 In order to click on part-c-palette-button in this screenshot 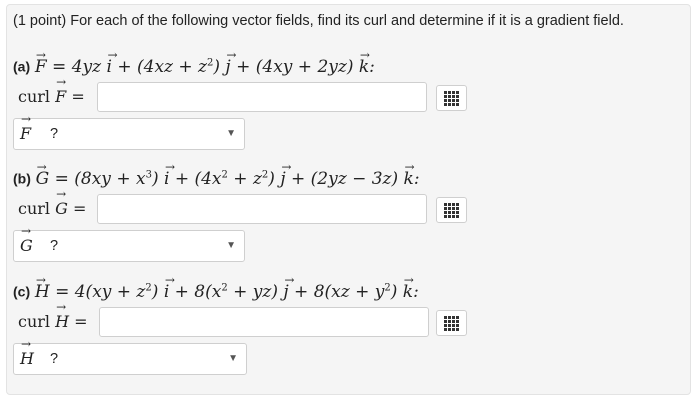, I will do `click(451, 323)`.